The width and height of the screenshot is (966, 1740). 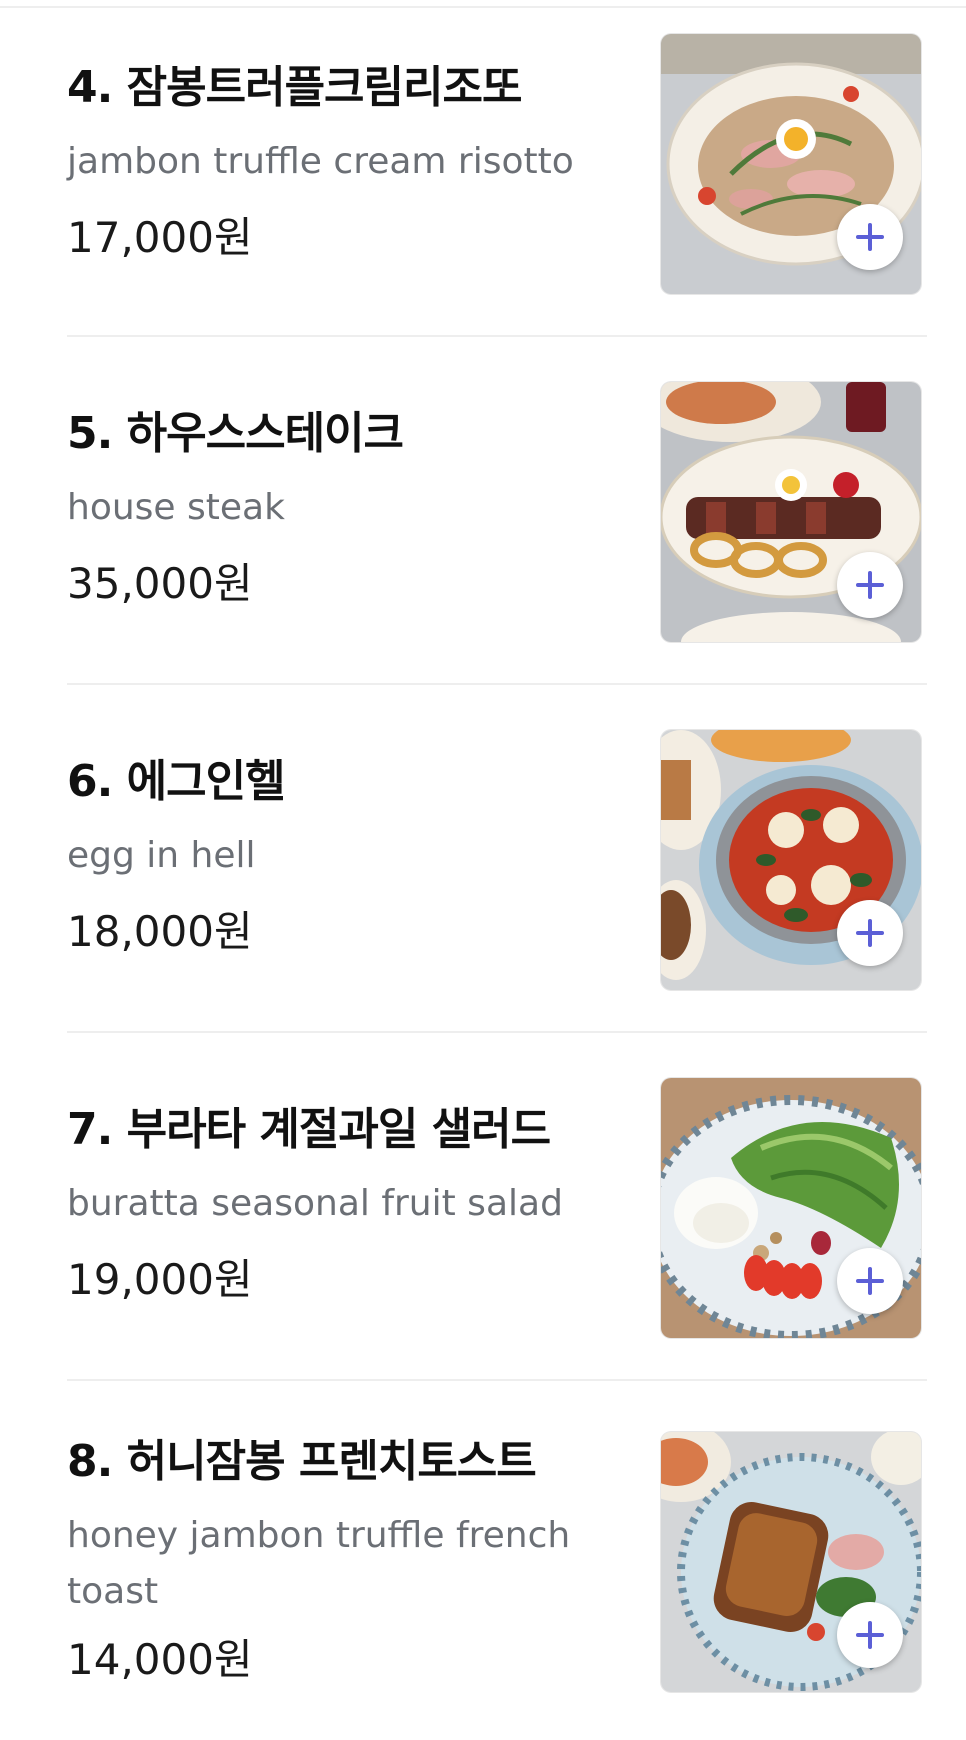 I want to click on top-divider, so click(x=483, y=4).